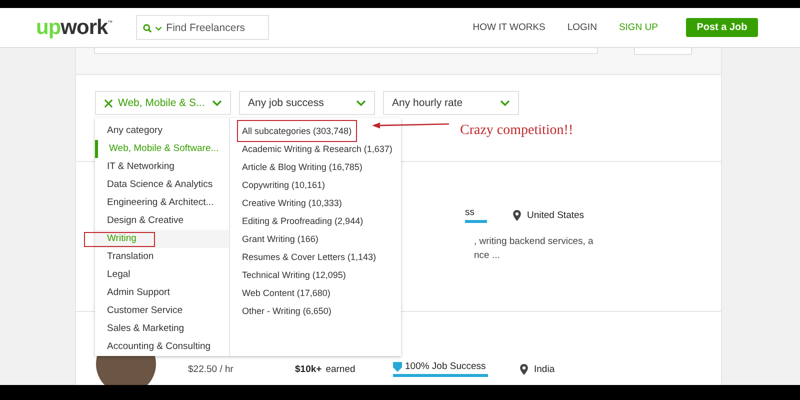 The image size is (800, 400). What do you see at coordinates (317, 149) in the screenshot?
I see `subcategory-item: Academic Writing & Research (1,637)` at bounding box center [317, 149].